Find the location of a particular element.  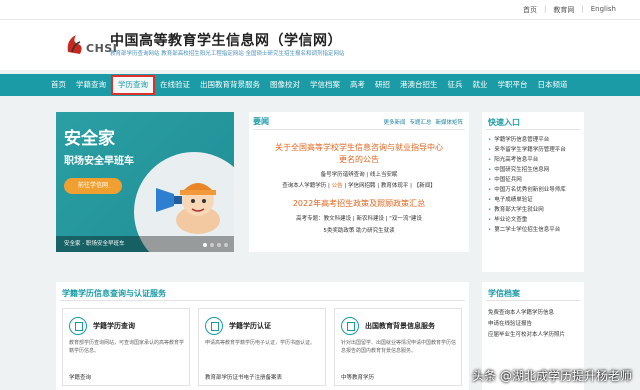

quick-entry-item: 中国研究生招生信息网 is located at coordinates (527, 170).